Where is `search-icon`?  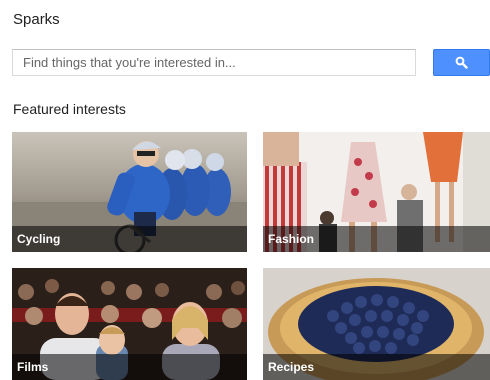 search-icon is located at coordinates (461, 62).